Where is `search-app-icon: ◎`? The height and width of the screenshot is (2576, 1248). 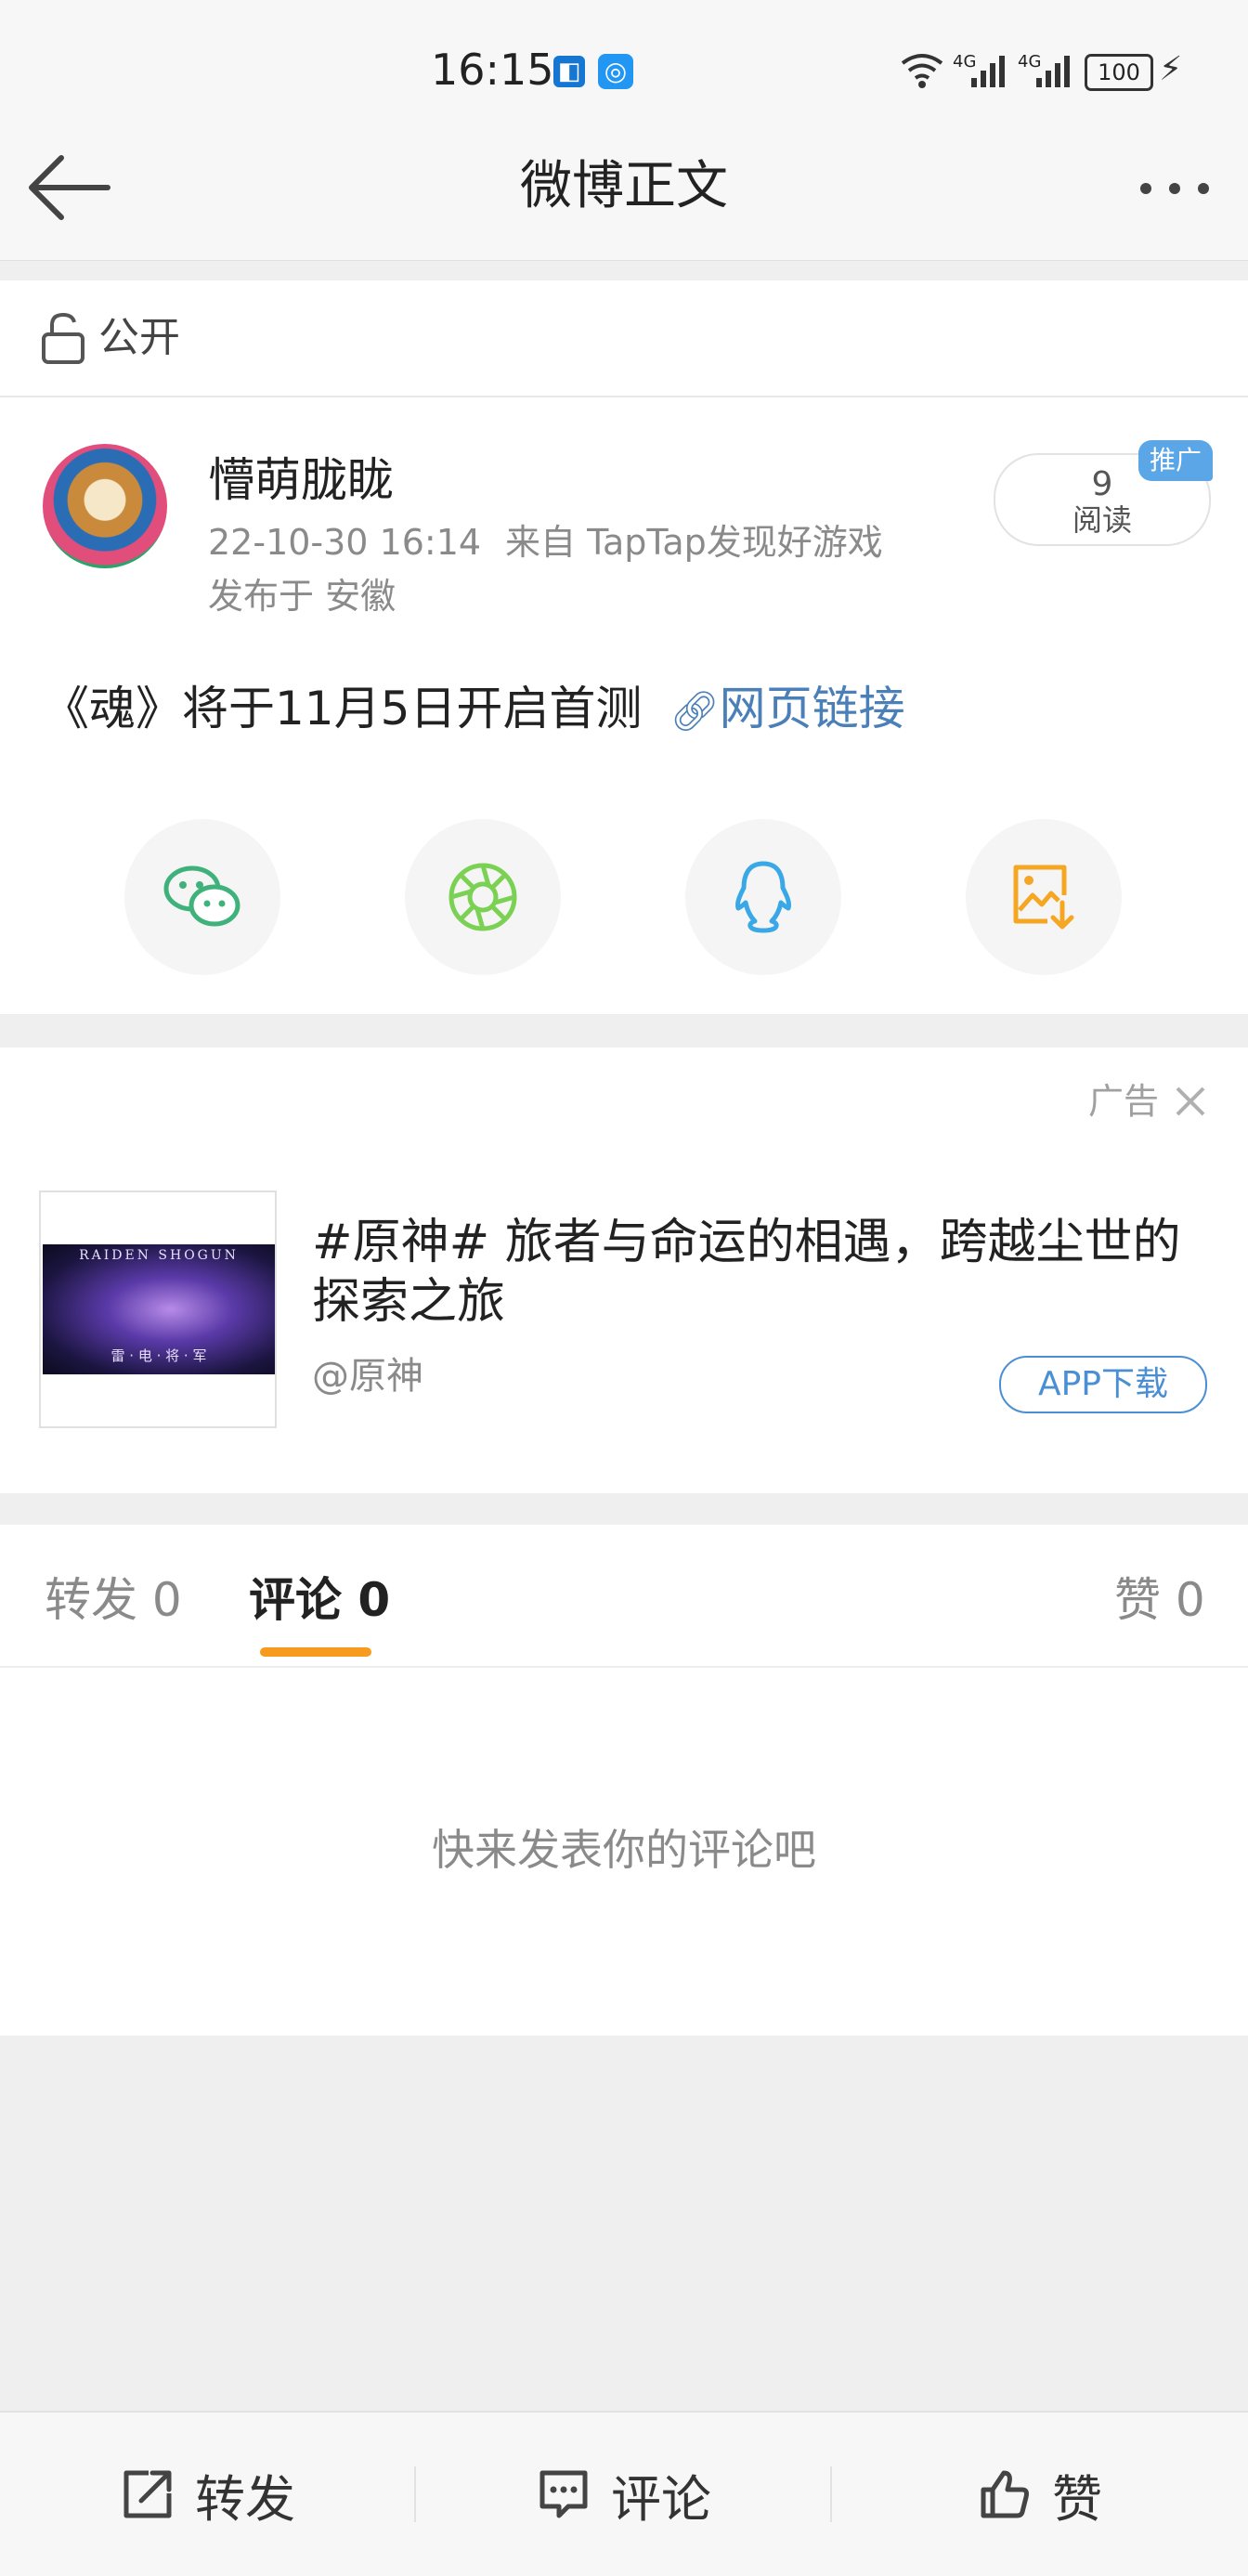 search-app-icon: ◎ is located at coordinates (615, 72).